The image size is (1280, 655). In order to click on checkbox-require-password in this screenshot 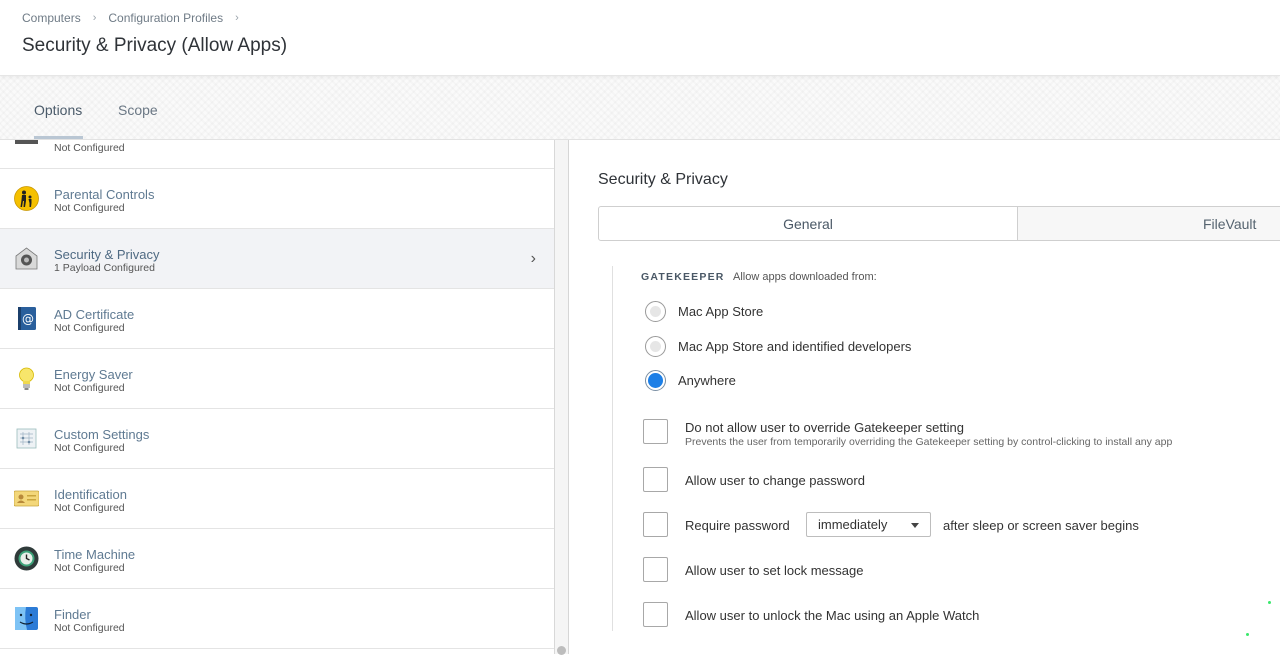, I will do `click(655, 524)`.